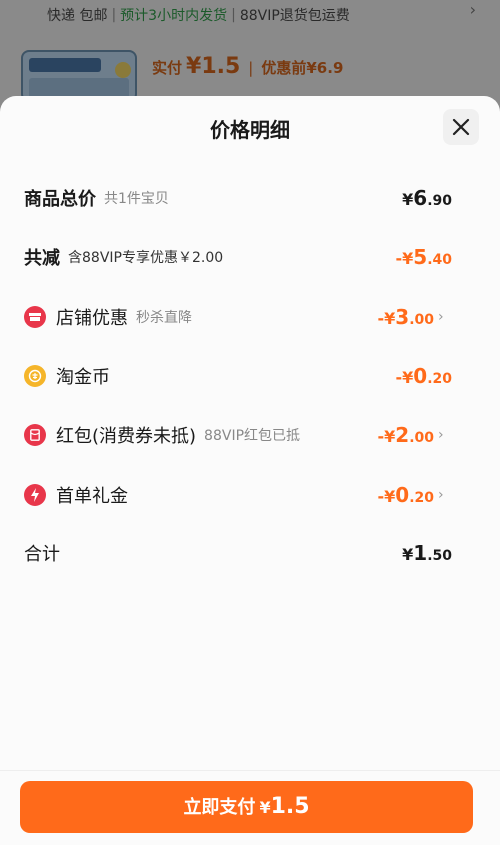 The width and height of the screenshot is (500, 845). I want to click on row-note: 88VIP红包已抵, so click(252, 436).